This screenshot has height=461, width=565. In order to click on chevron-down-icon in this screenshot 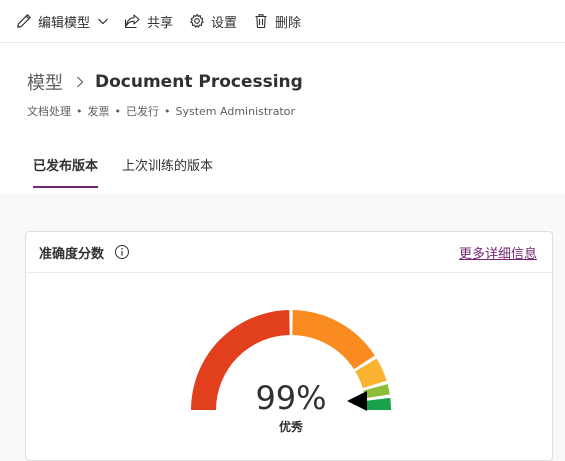, I will do `click(103, 21)`.